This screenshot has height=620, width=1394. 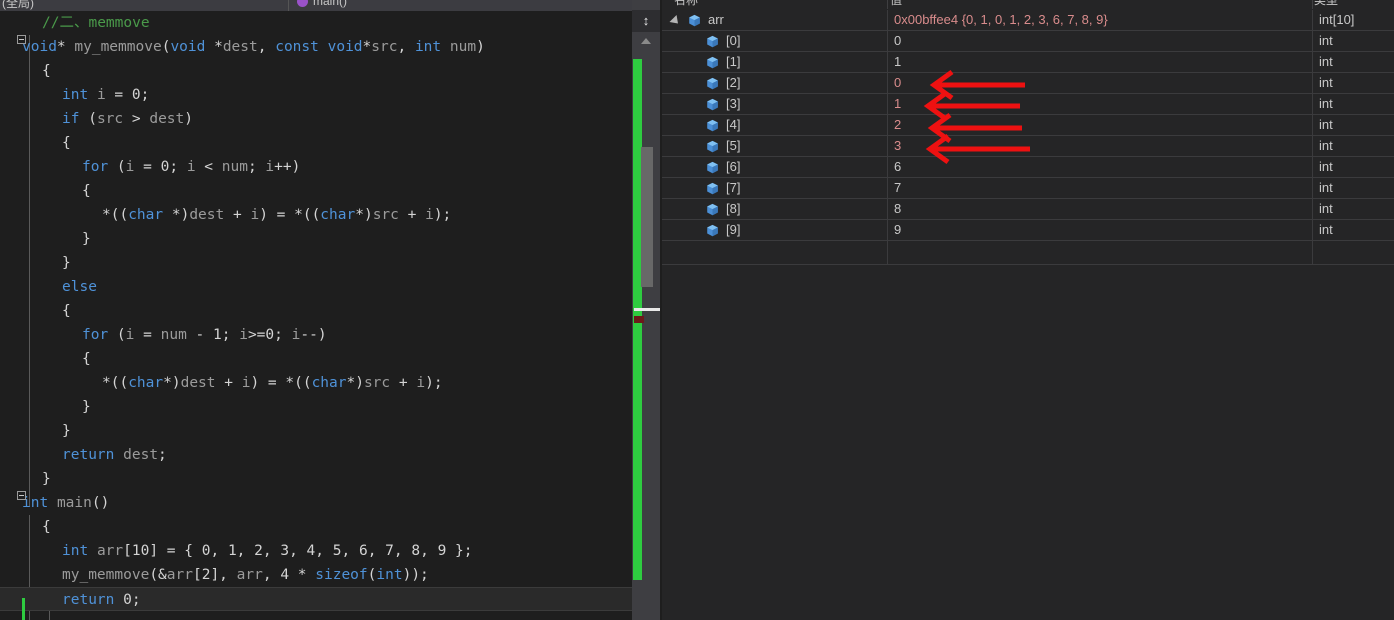 I want to click on scrollbar-caret-marker, so click(x=647, y=309).